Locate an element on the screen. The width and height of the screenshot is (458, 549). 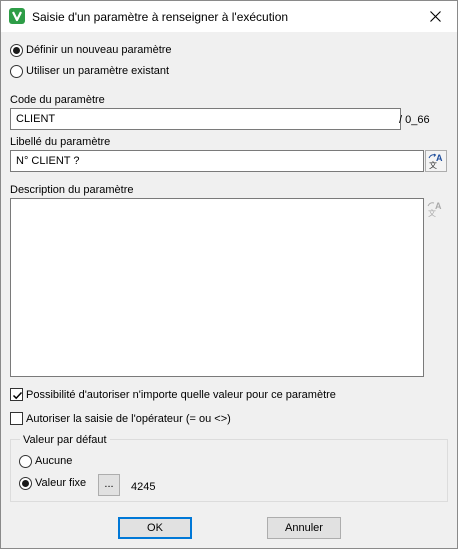
default-value-group is located at coordinates (229, 470).